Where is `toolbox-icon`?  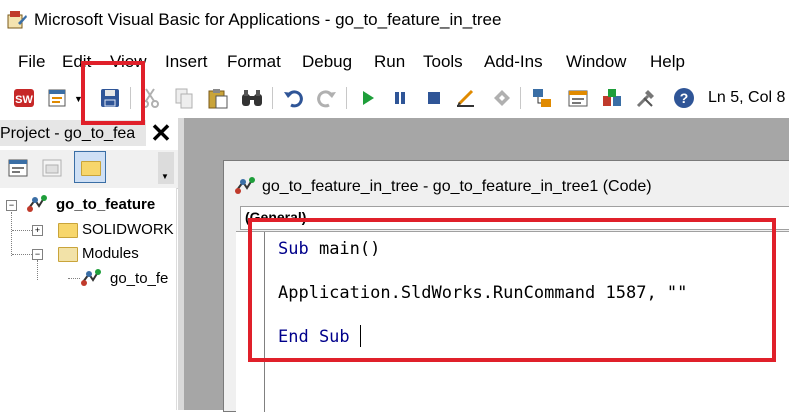
toolbox-icon is located at coordinates (646, 98).